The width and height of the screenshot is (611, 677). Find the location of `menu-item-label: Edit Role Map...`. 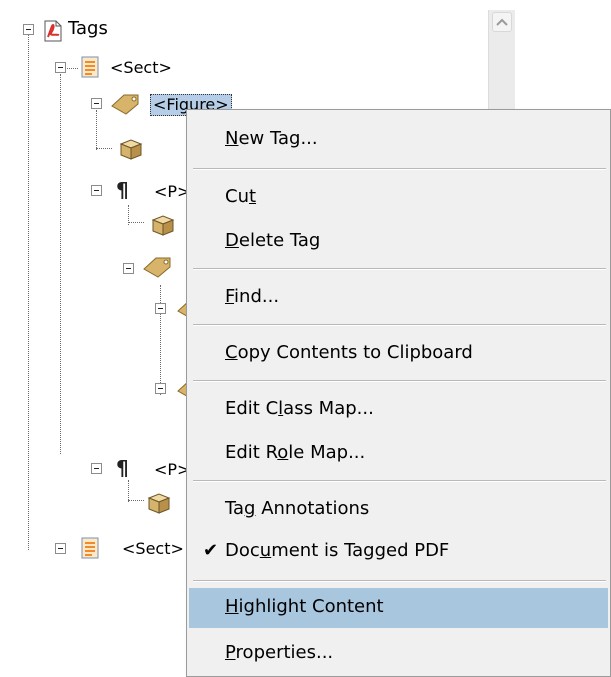

menu-item-label: Edit Role Map... is located at coordinates (295, 452).